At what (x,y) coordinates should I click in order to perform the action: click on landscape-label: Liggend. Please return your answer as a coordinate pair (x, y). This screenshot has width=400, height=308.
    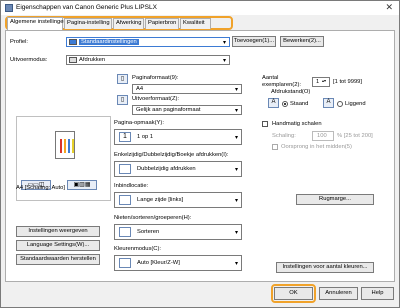
    Looking at the image, I should click on (355, 104).